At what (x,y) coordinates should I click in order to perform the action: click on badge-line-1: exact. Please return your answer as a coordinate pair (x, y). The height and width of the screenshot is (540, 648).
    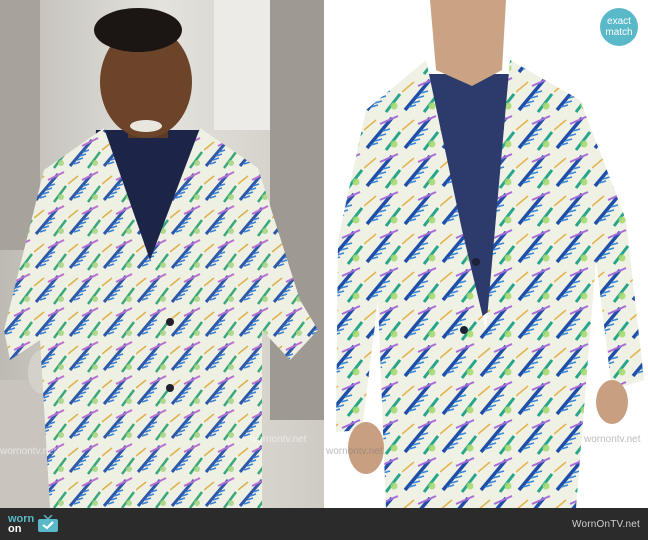
    Looking at the image, I should click on (619, 21).